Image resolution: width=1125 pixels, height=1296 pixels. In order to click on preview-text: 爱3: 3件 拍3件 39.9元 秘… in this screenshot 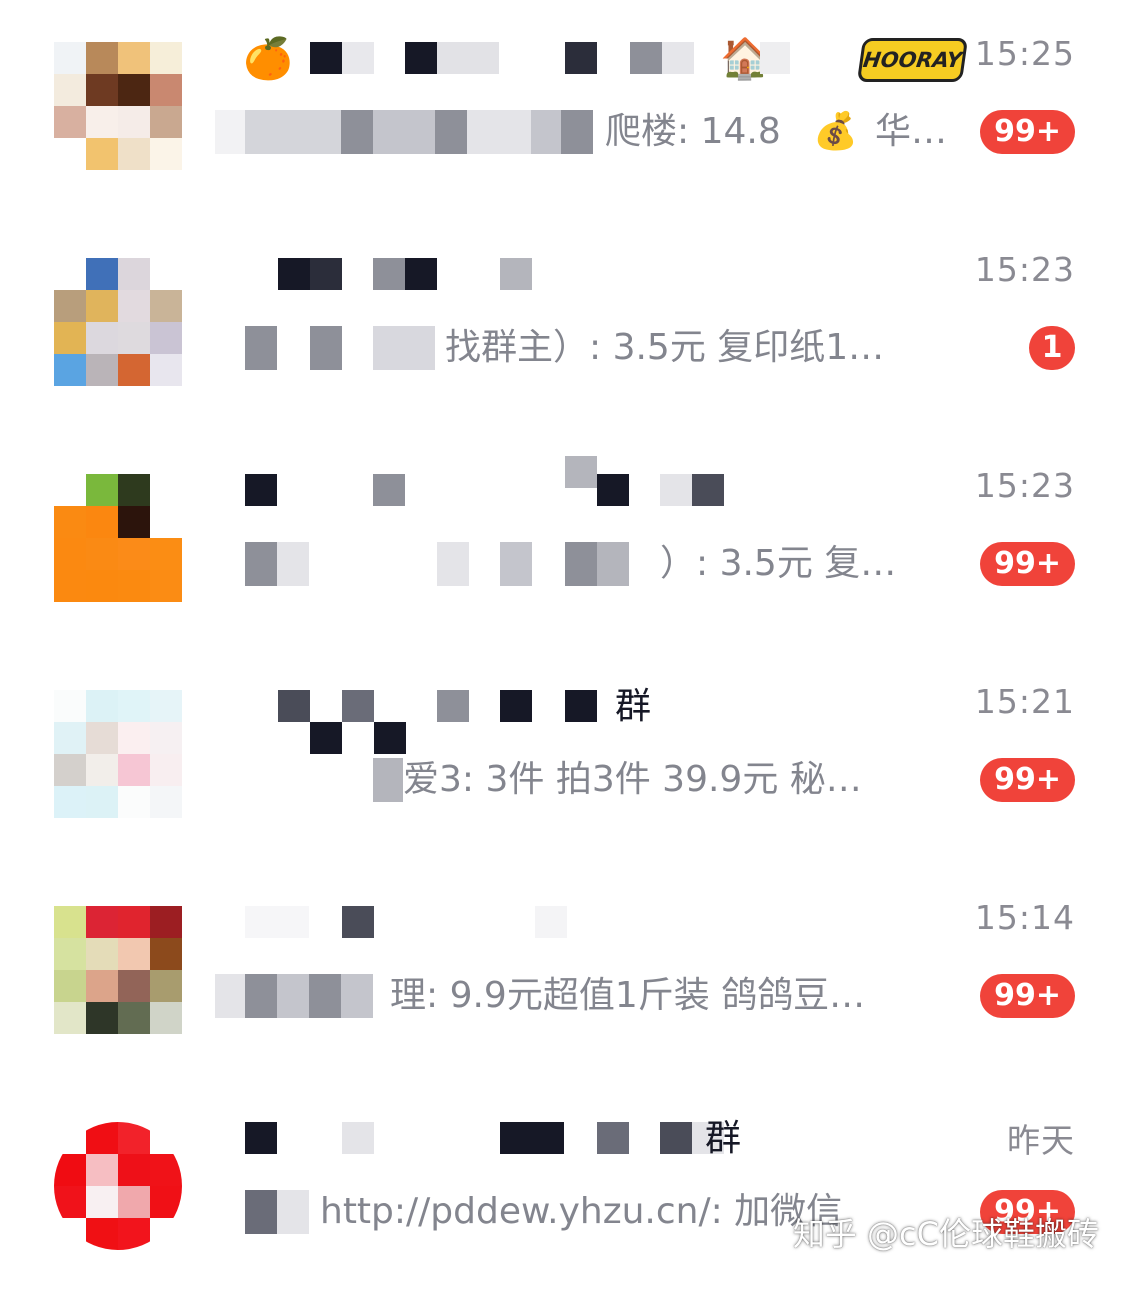, I will do `click(632, 779)`.